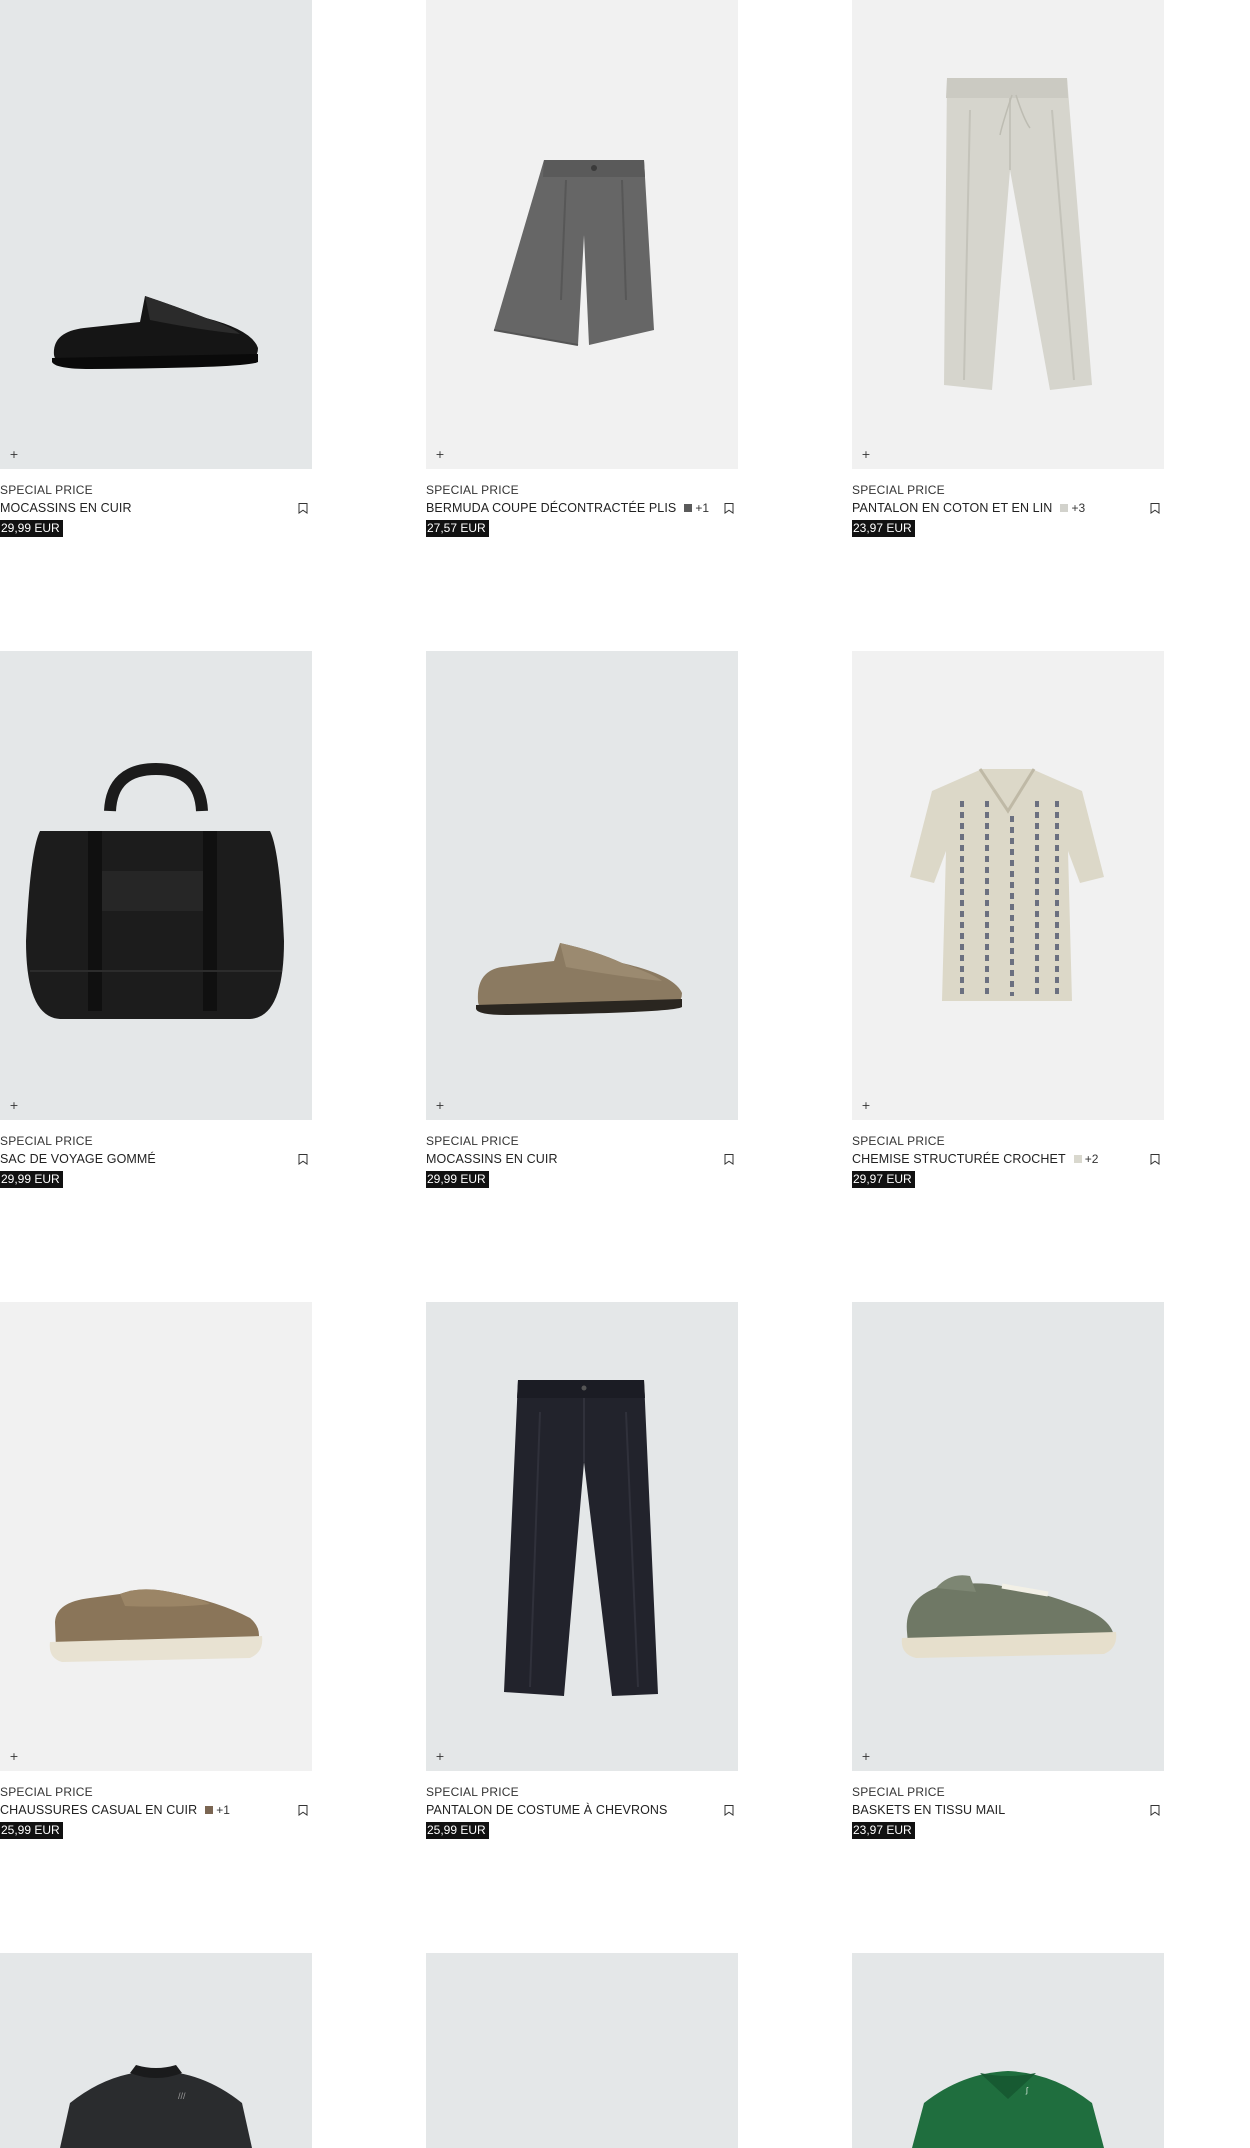  What do you see at coordinates (546, 1810) in the screenshot?
I see `product-name: PANTALON DE COSTUME À CHEVRONS` at bounding box center [546, 1810].